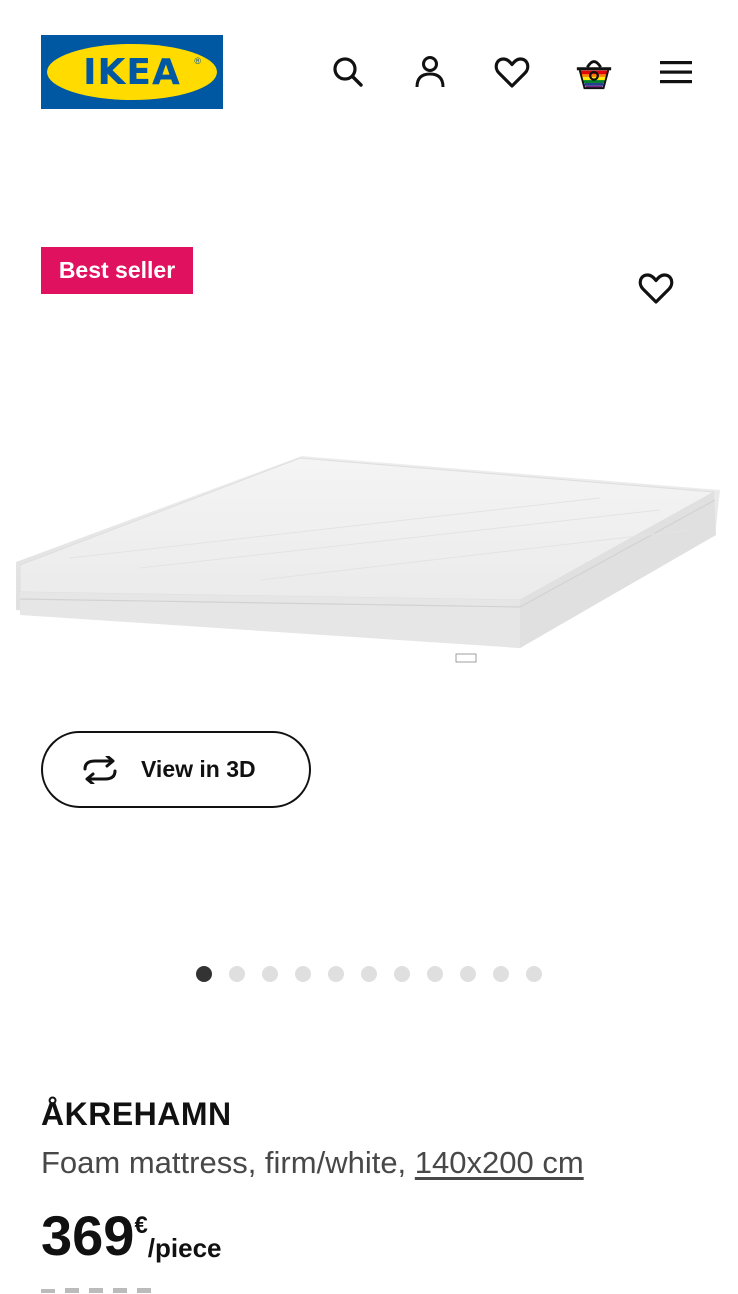 Image resolution: width=738 pixels, height=1294 pixels. Describe the element at coordinates (198, 769) in the screenshot. I see `view-in-3d-label: View in 3D` at that location.